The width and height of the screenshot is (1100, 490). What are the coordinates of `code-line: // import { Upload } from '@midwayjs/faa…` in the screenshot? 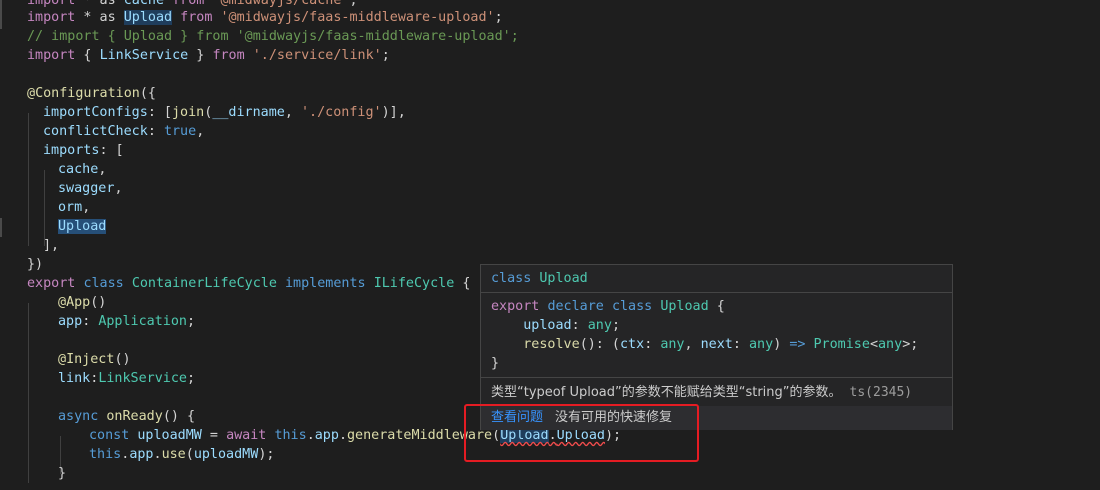 It's located at (273, 36).